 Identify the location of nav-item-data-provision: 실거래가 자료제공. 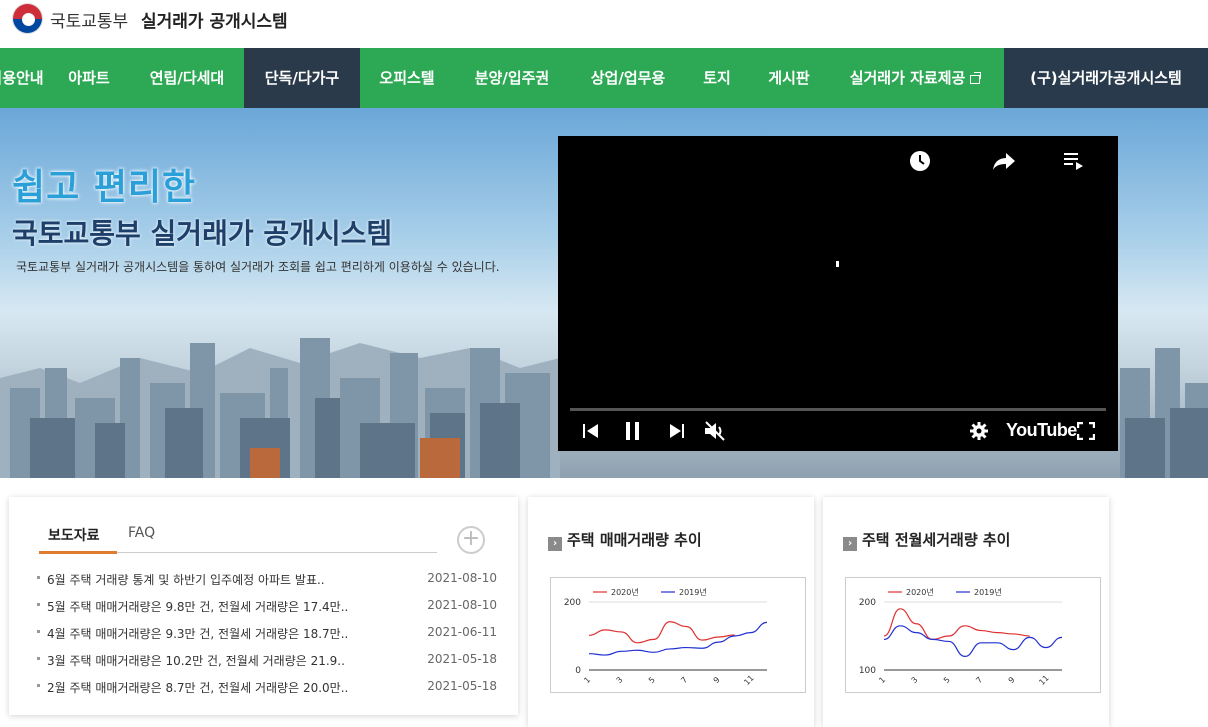
(915, 78).